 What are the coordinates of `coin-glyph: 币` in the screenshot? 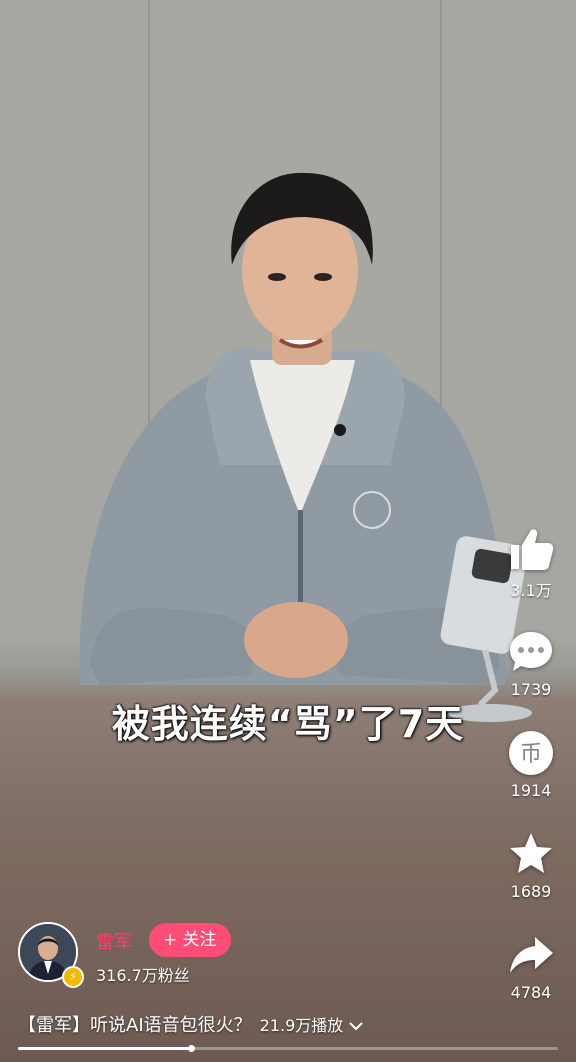 It's located at (531, 754).